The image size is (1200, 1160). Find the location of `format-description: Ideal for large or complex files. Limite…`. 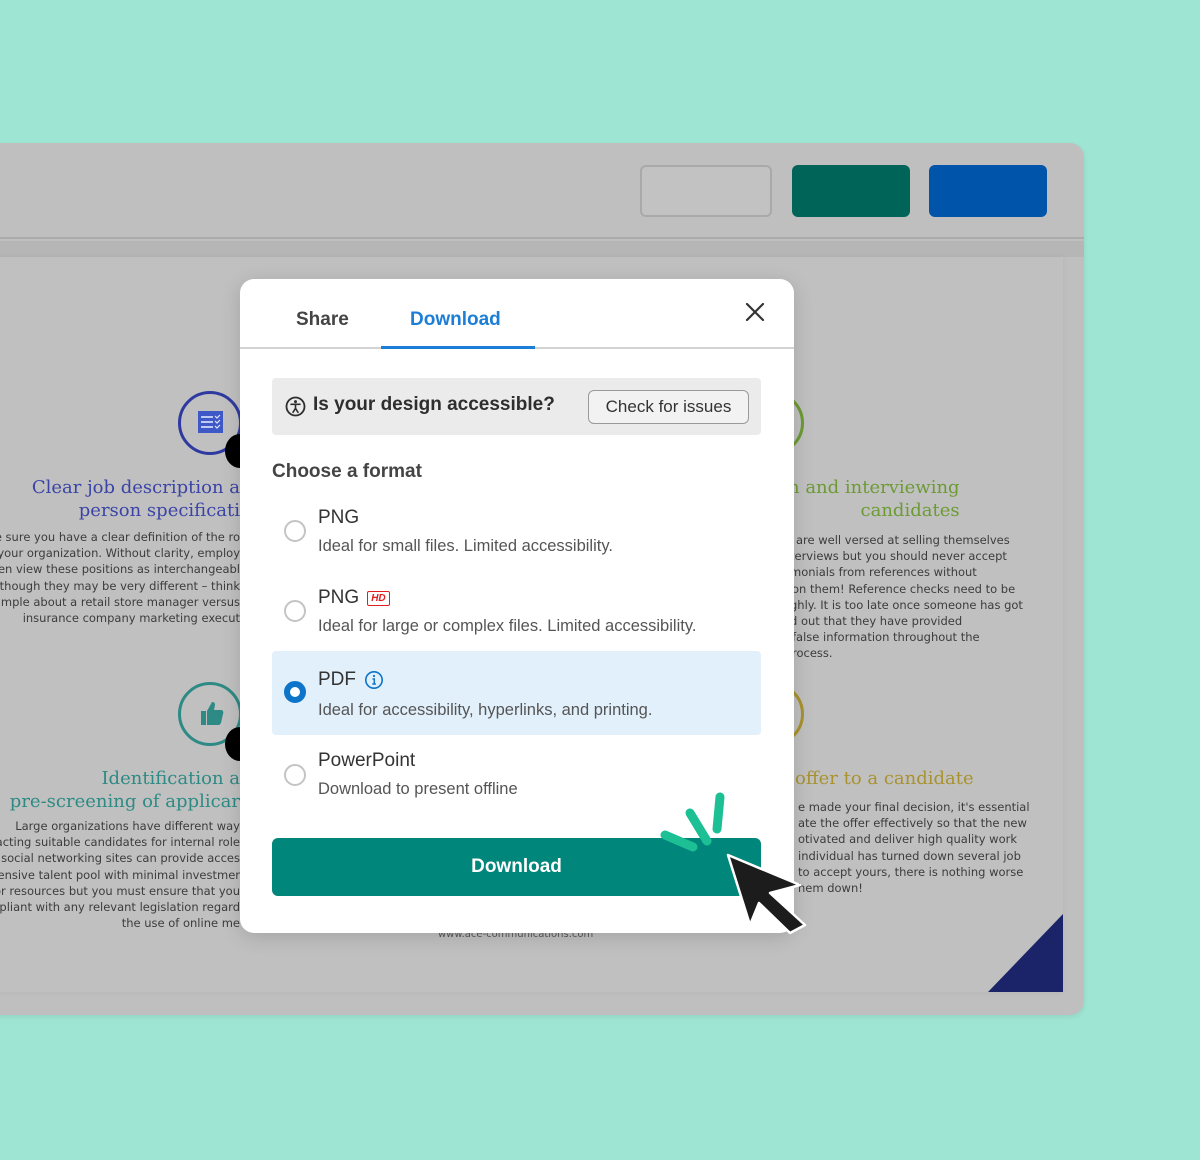

format-description: Ideal for large or complex files. Limite… is located at coordinates (507, 626).